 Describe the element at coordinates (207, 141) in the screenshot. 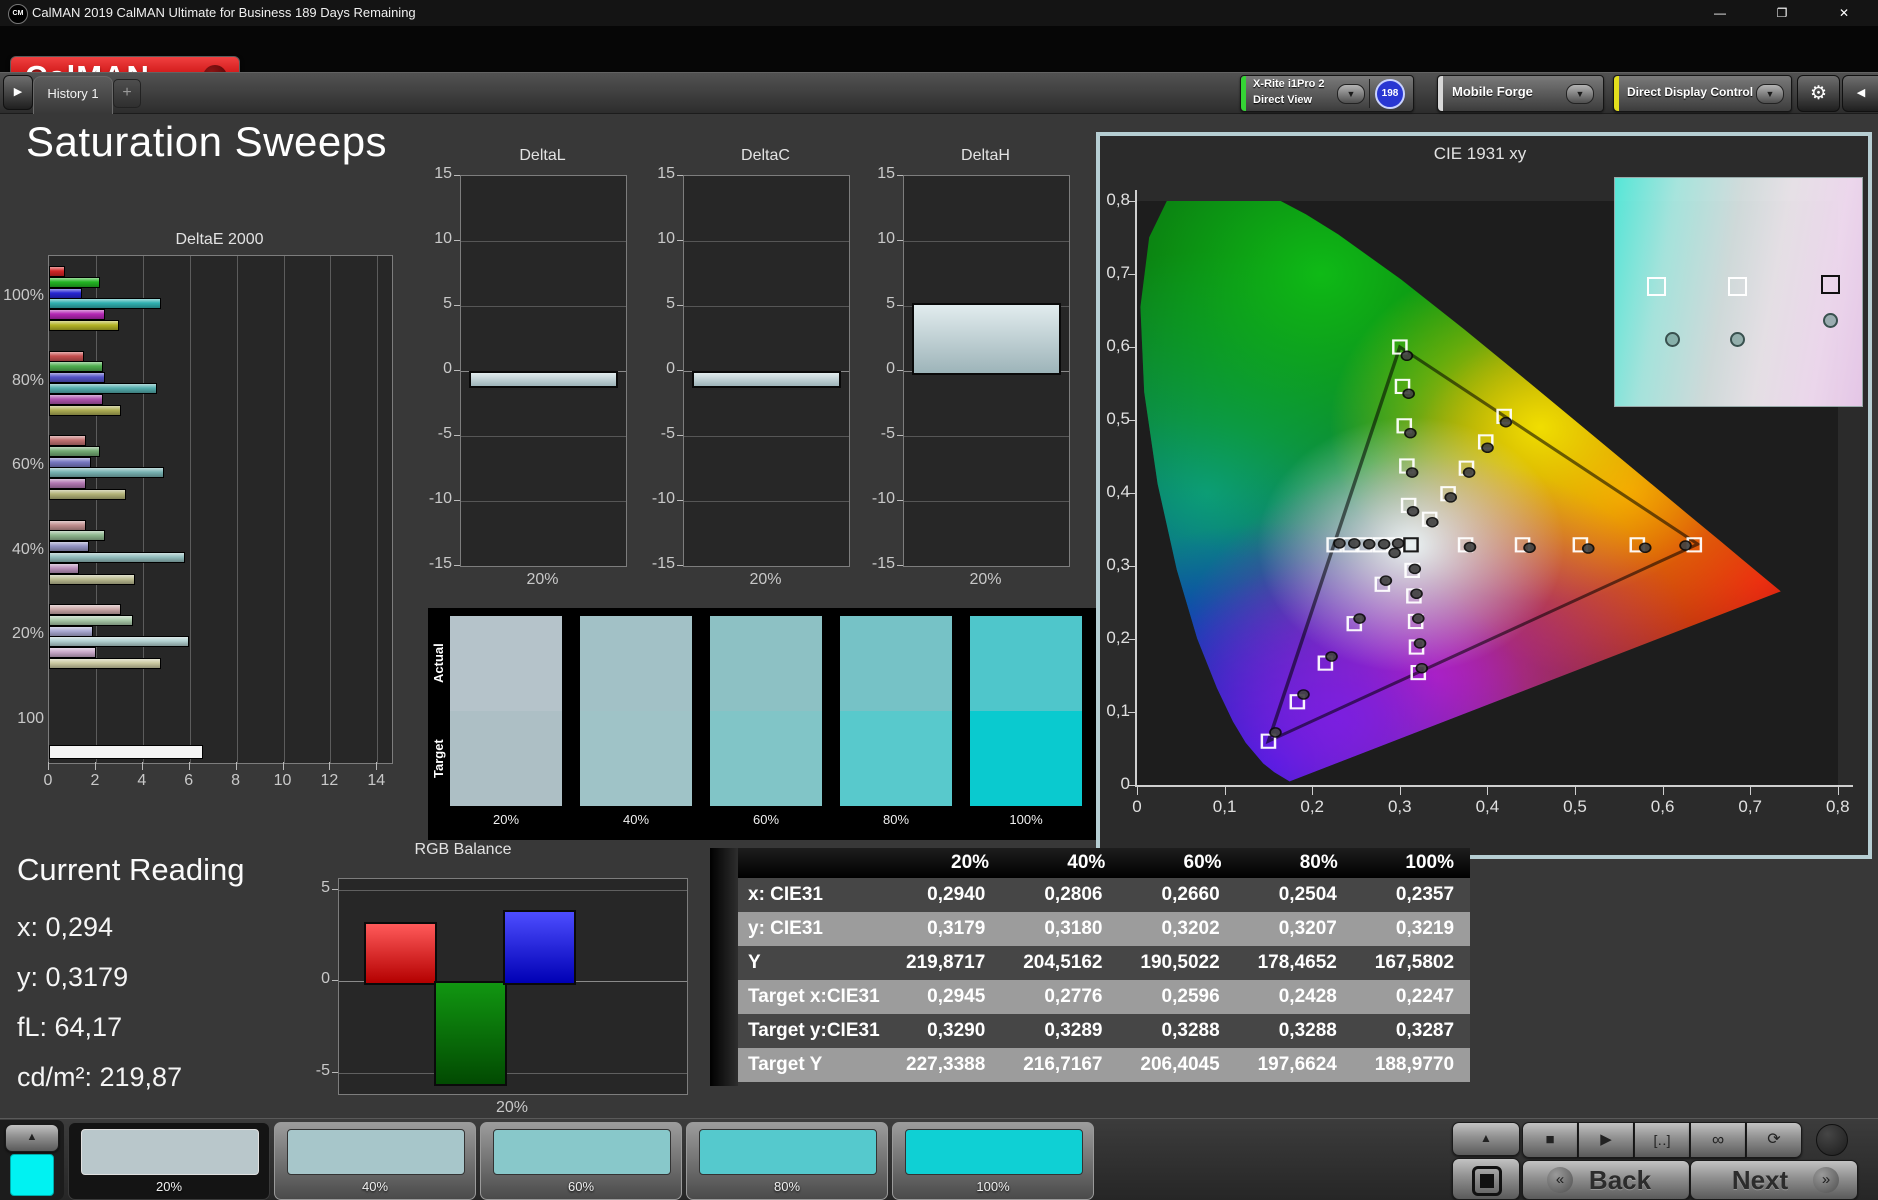

I see `page-title: Saturation Sweeps` at that location.